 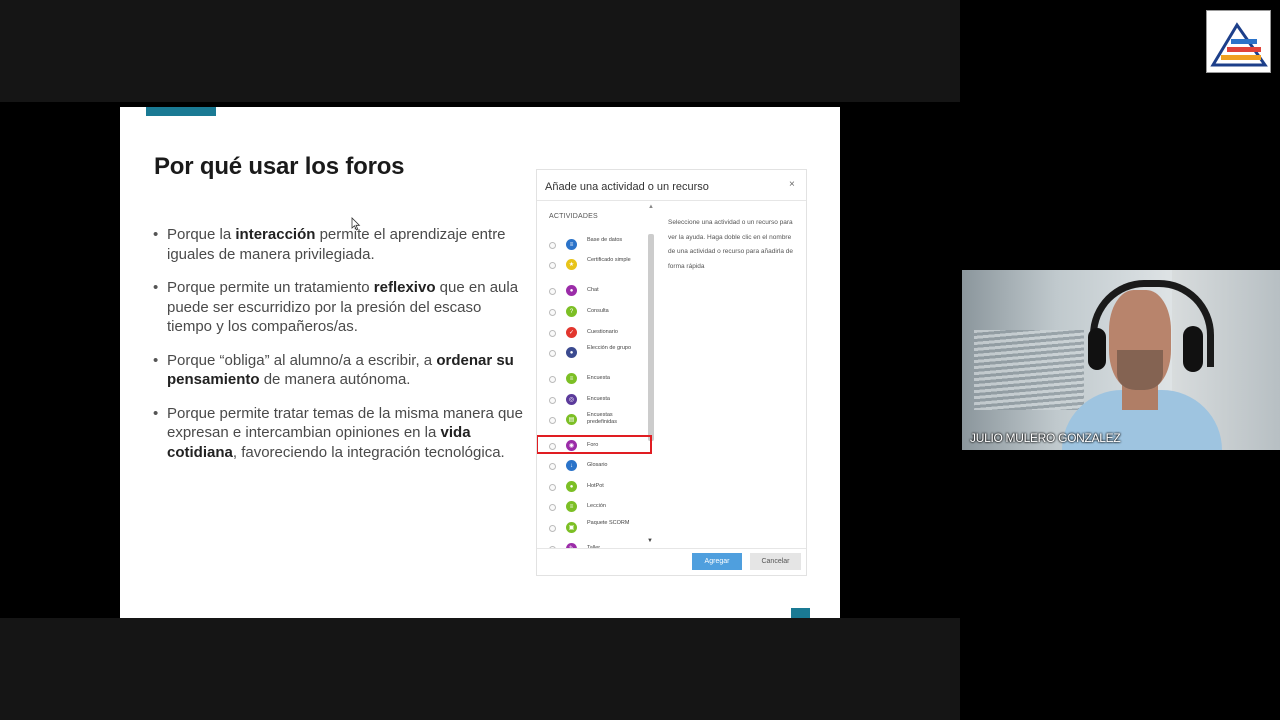 I want to click on activity-item: ◎ Encuesta, so click(x=593, y=403).